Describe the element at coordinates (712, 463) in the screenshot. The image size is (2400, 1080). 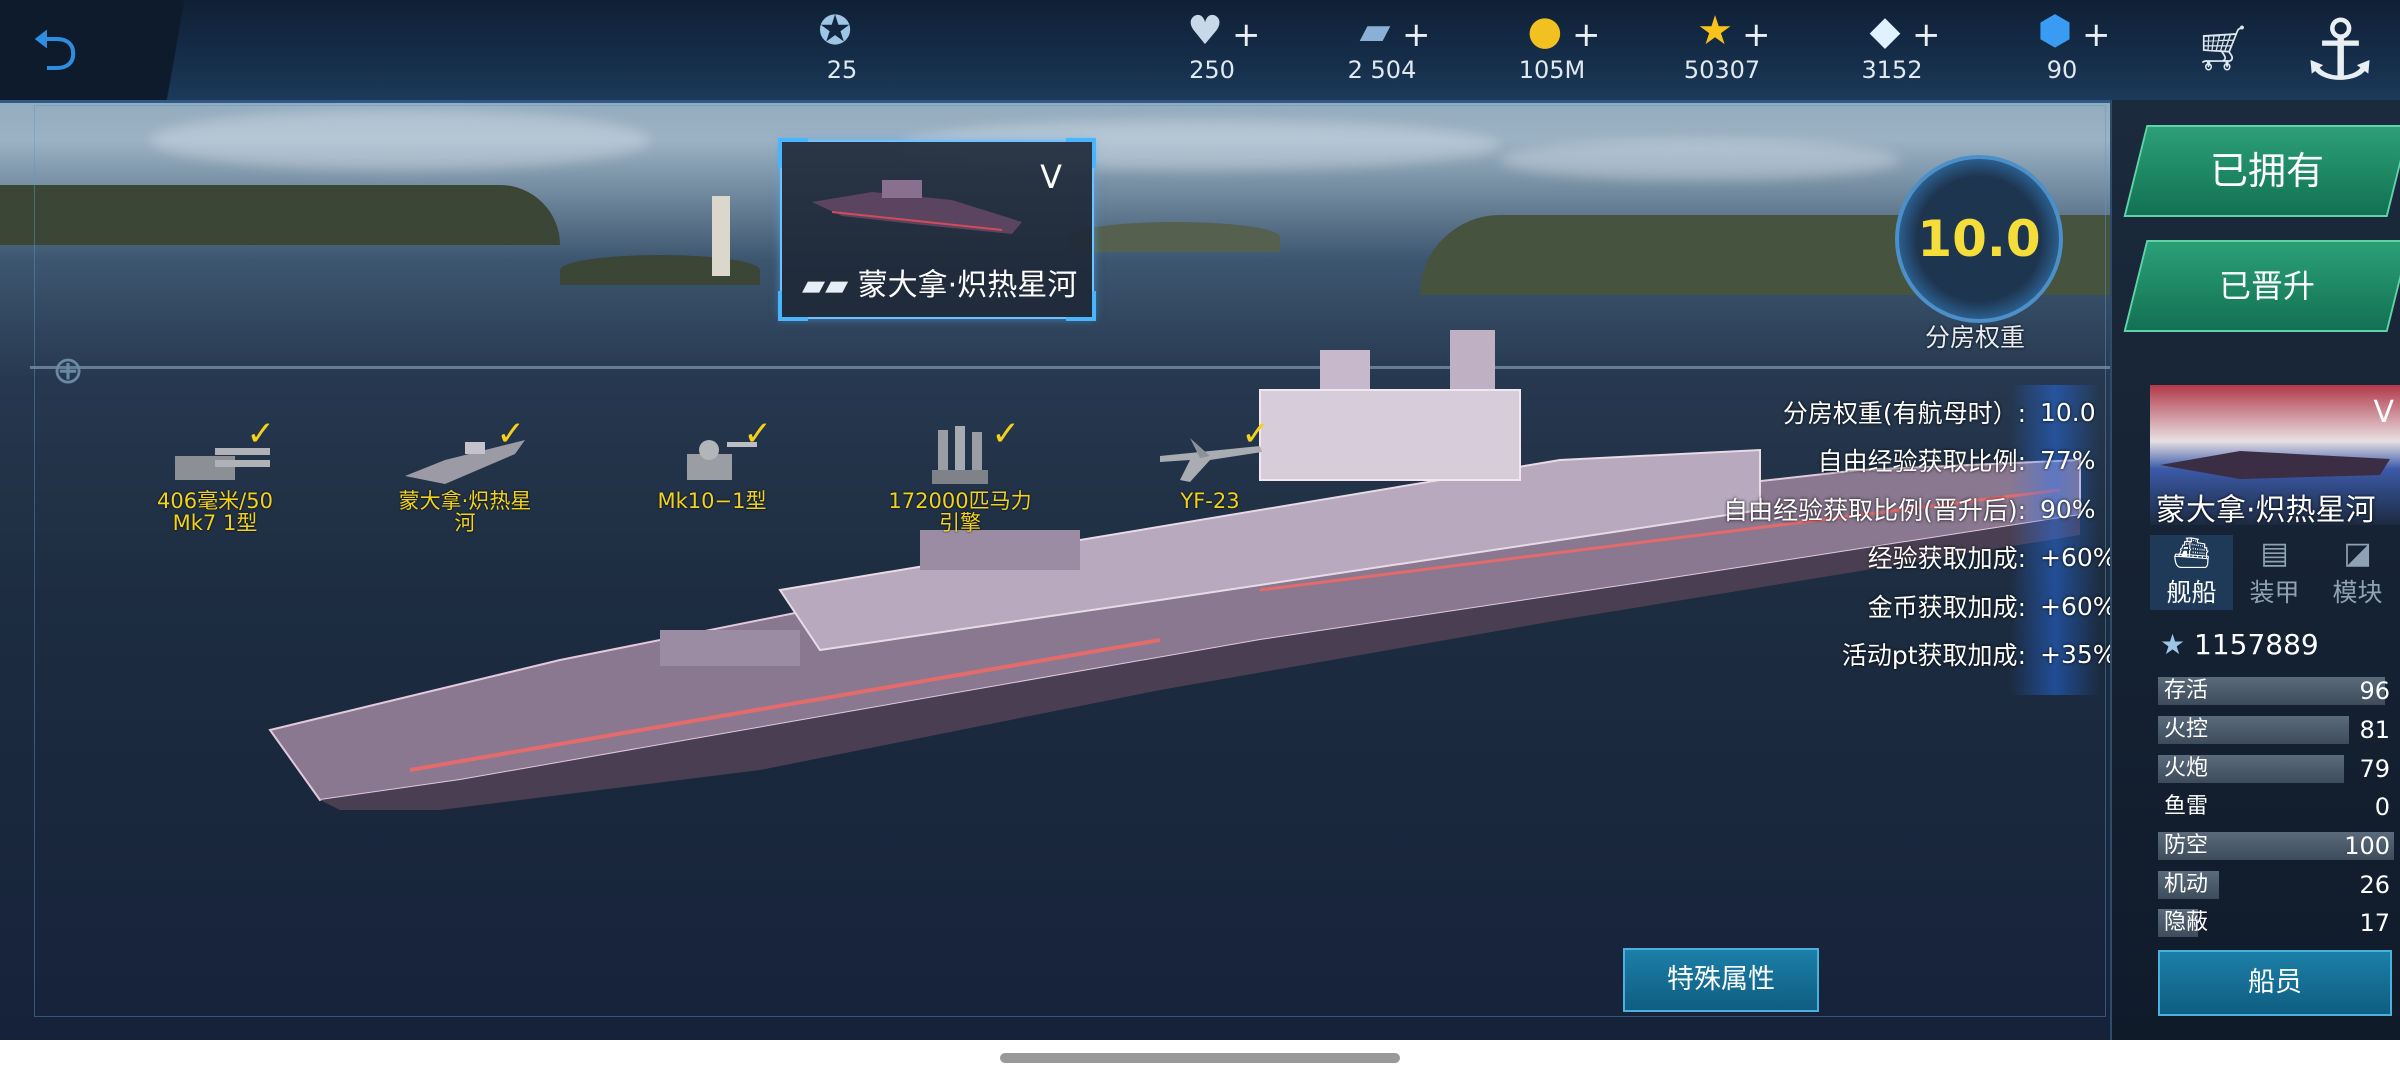
I see `equipment-slot: ✓ Mk10−1型` at that location.